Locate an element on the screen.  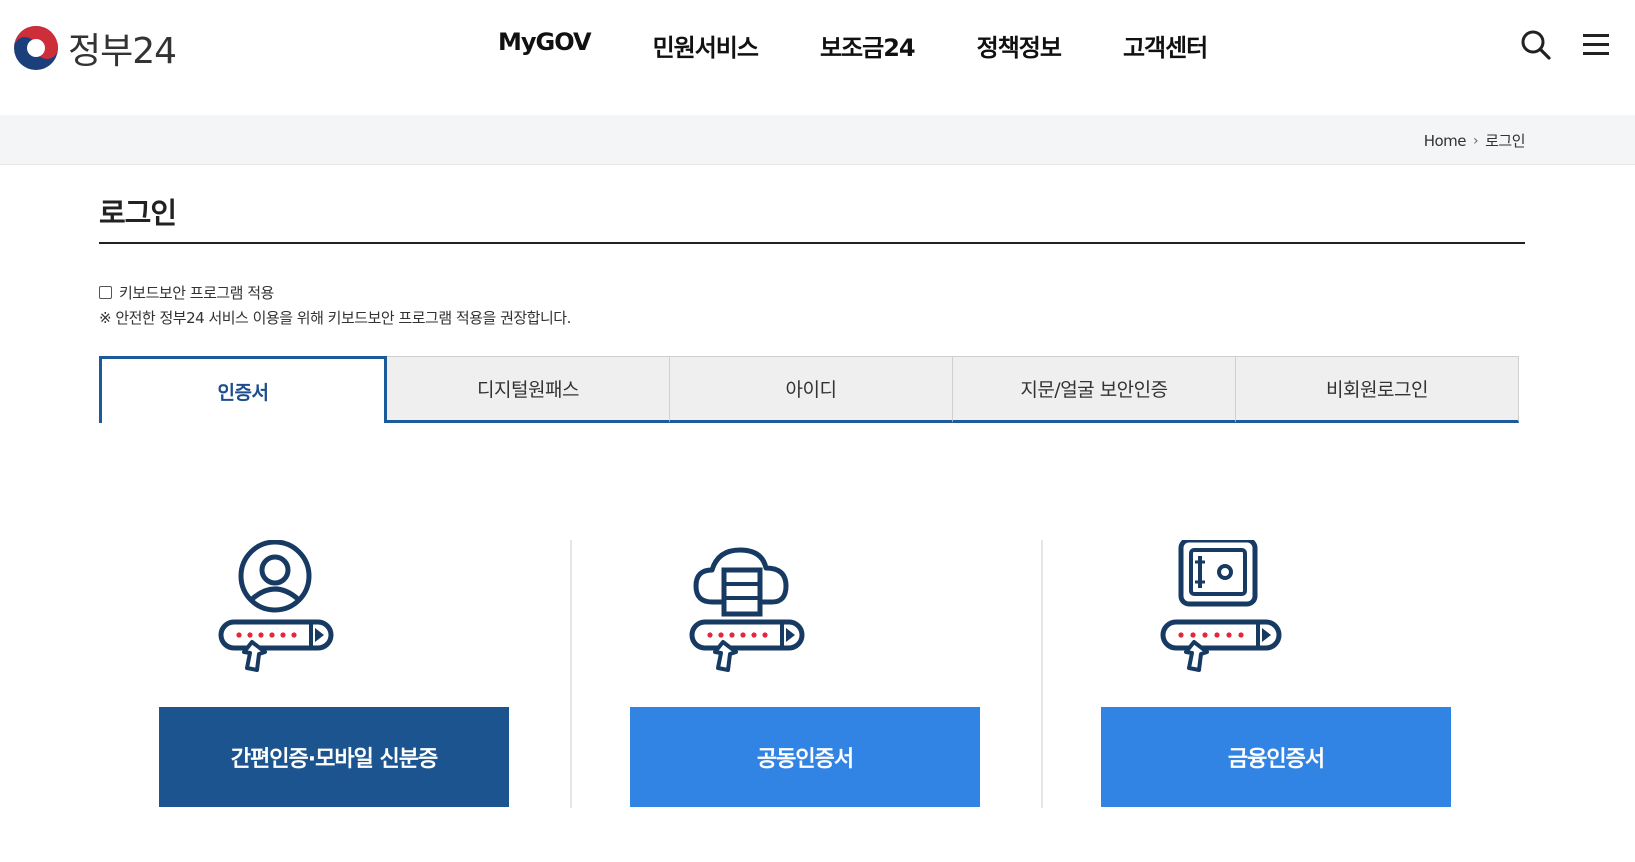
nav-item-civil-services: 민원서비스 is located at coordinates (706, 45).